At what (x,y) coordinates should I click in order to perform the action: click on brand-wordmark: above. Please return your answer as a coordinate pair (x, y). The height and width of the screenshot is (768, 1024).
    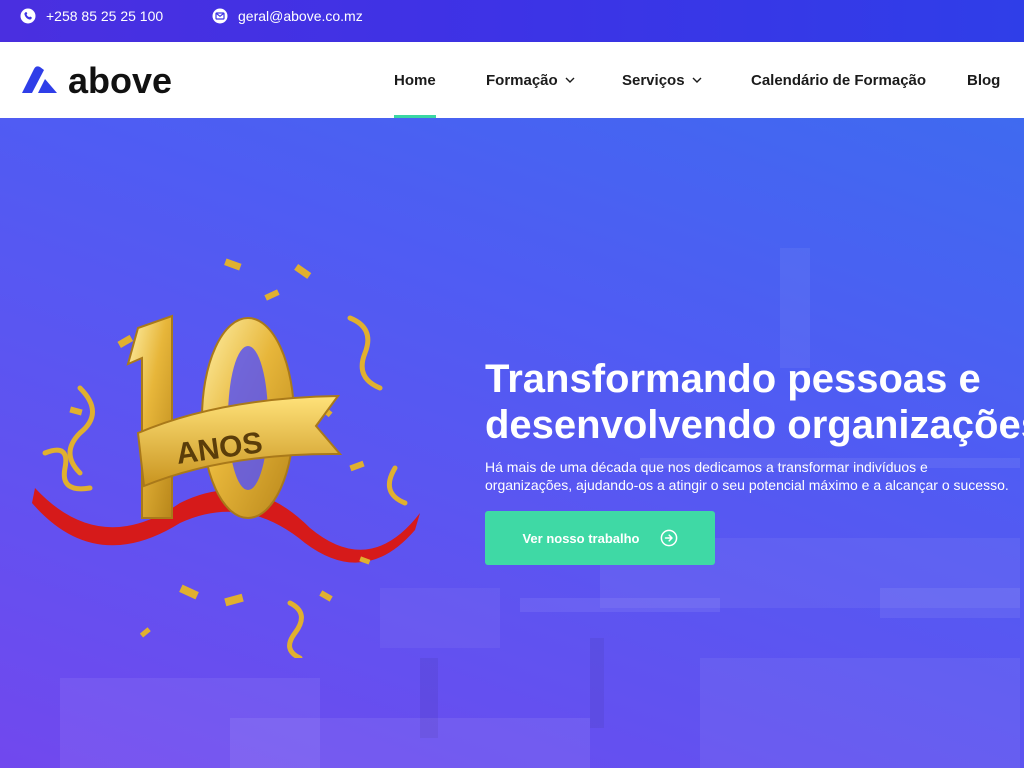
    Looking at the image, I should click on (120, 80).